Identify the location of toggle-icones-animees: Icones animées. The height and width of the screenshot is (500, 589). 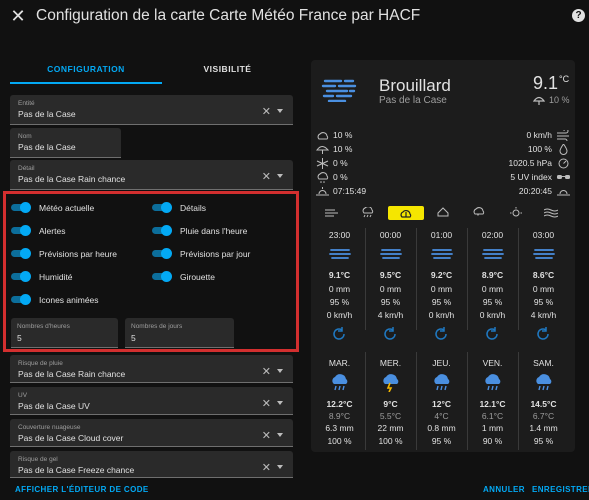
(54, 299).